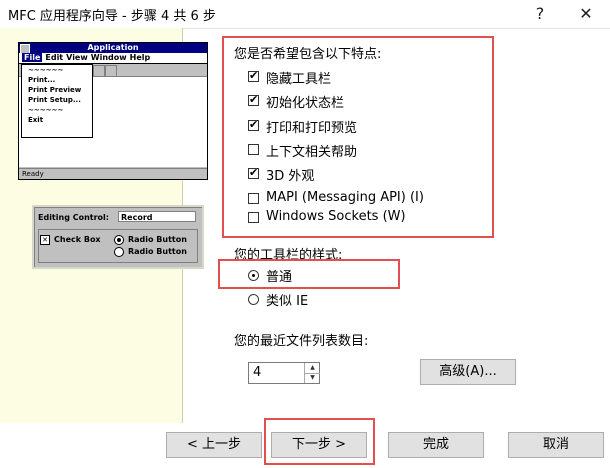  What do you see at coordinates (305, 103) in the screenshot?
I see `feature-label: 初始化状态栏` at bounding box center [305, 103].